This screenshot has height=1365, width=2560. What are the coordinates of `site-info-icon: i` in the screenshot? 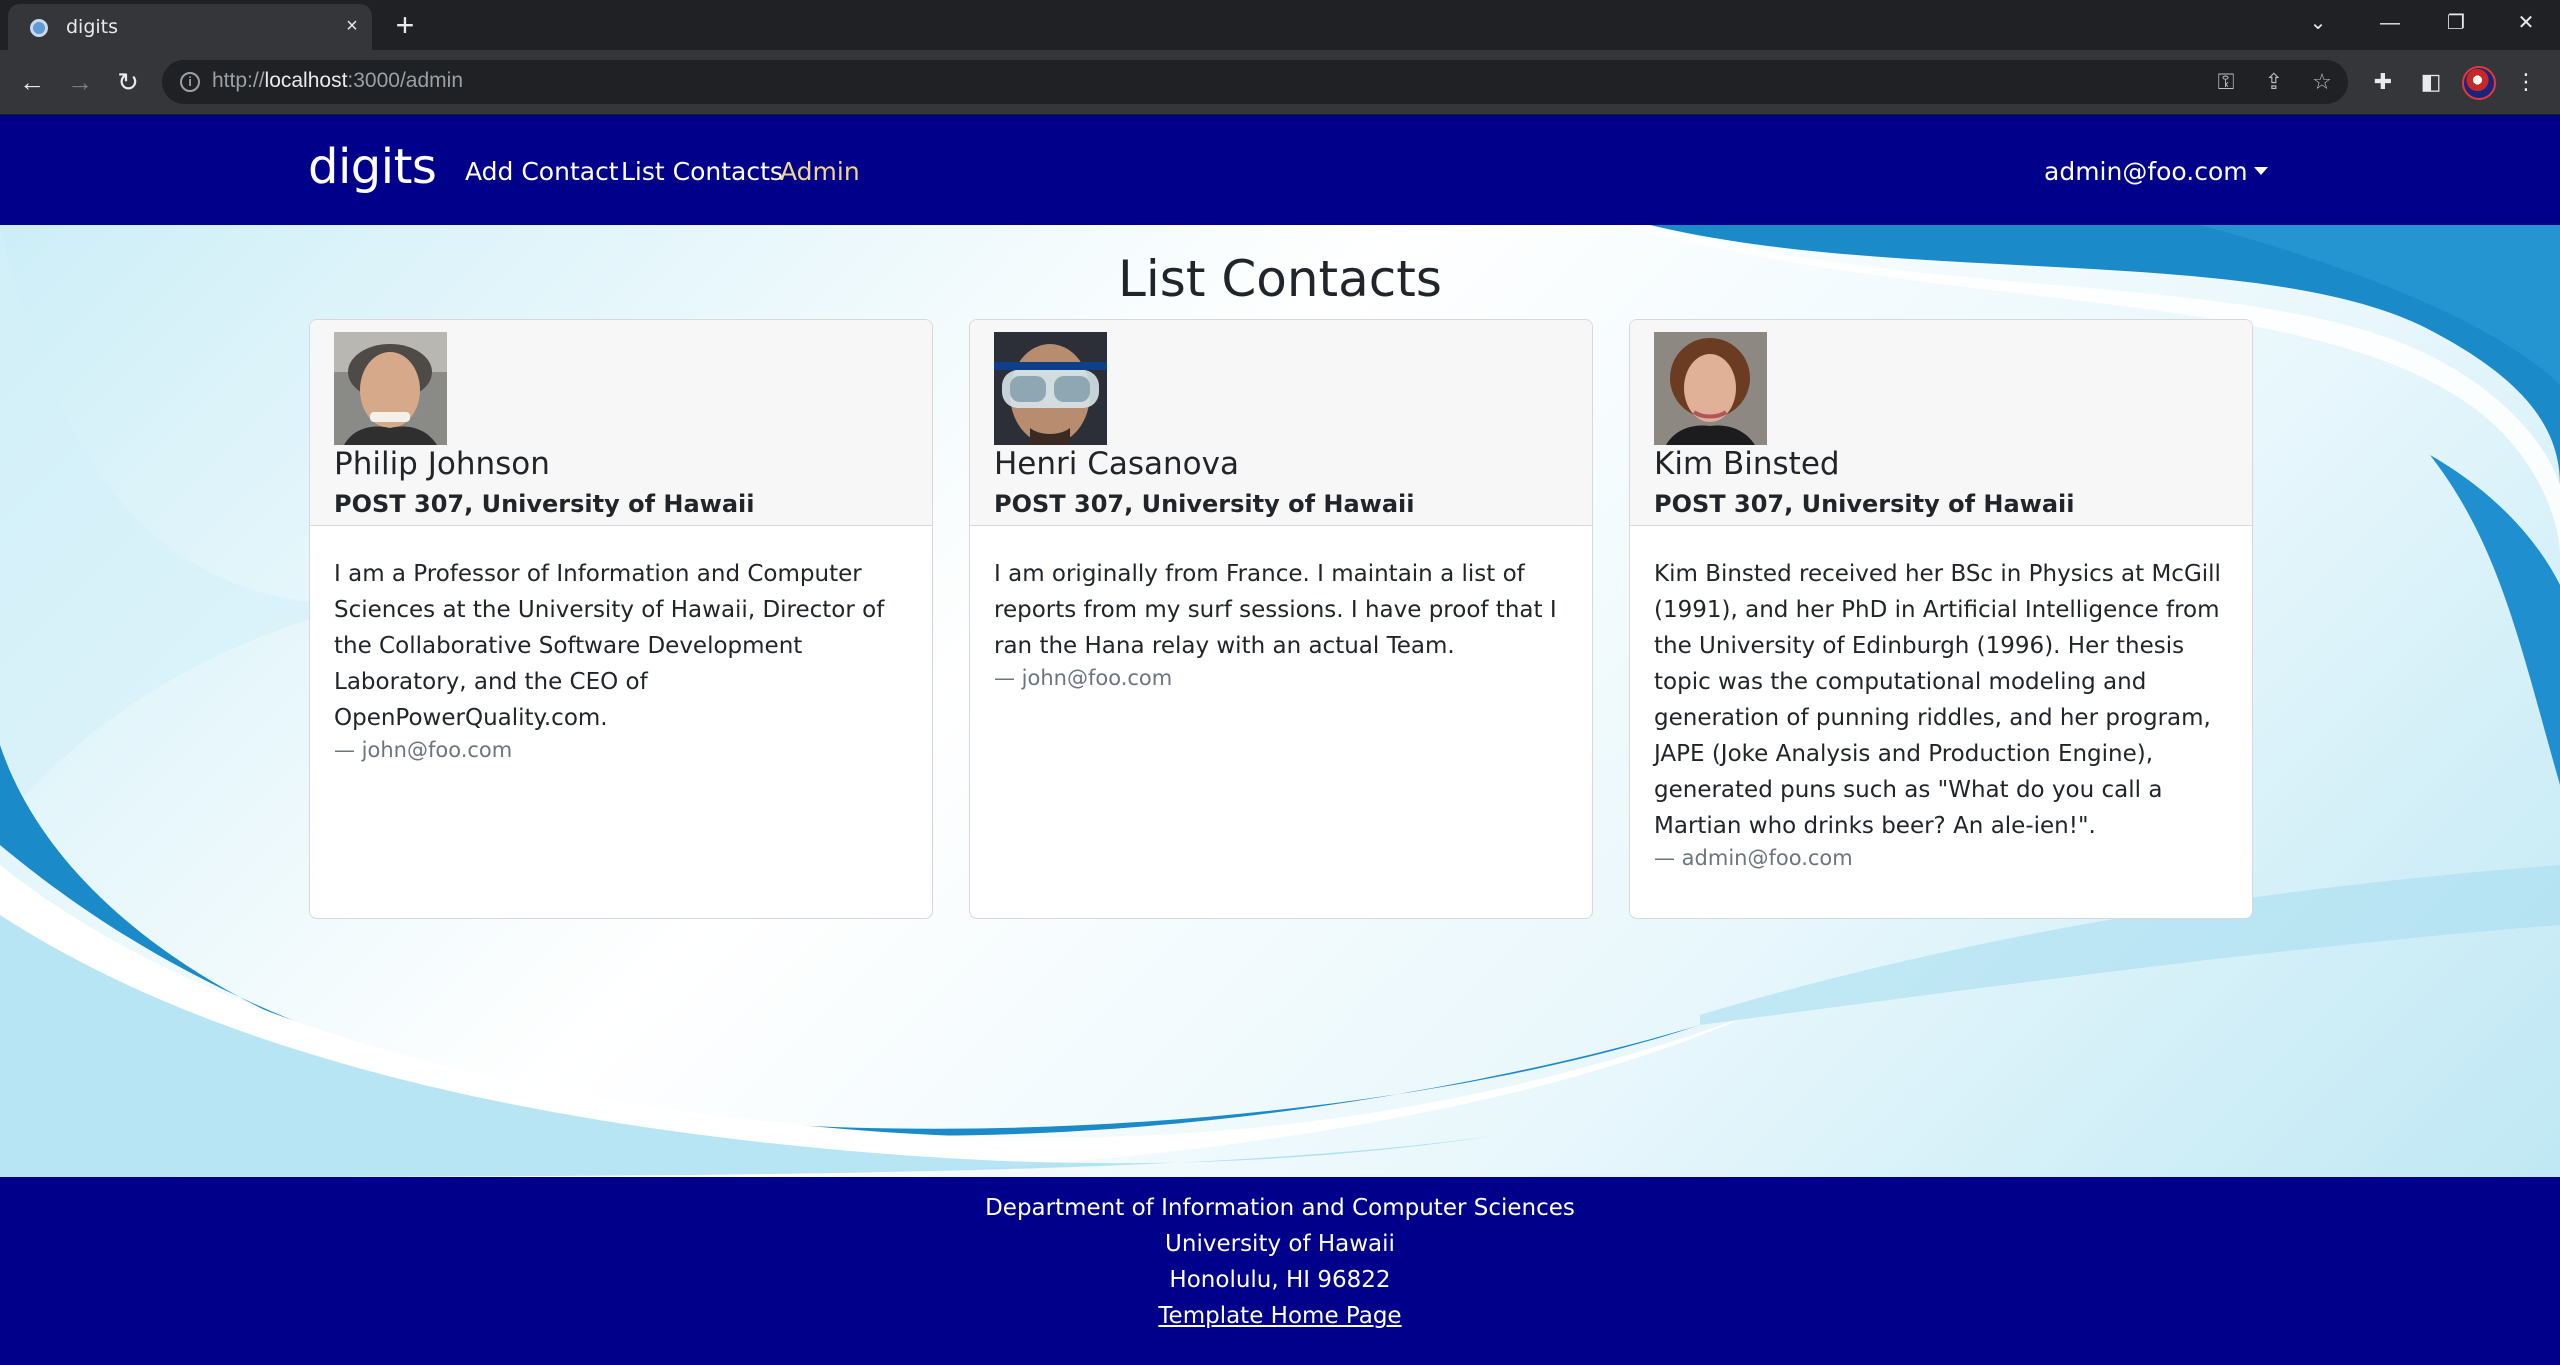 It's located at (190, 82).